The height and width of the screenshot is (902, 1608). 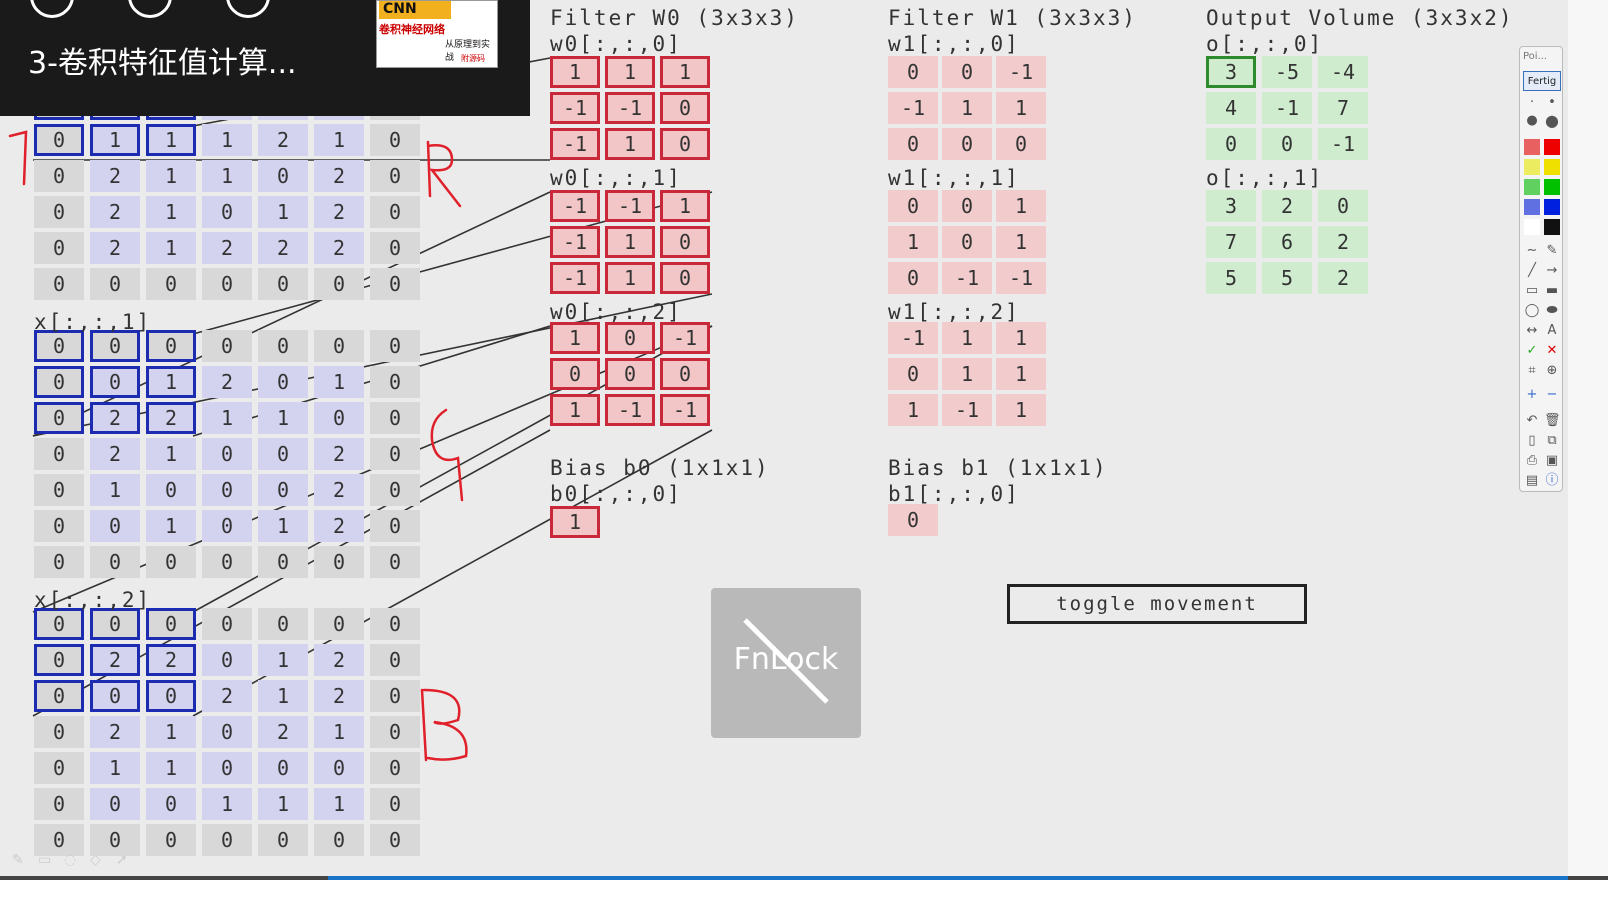 I want to click on double-arrow-icon: ↔, so click(x=1532, y=331).